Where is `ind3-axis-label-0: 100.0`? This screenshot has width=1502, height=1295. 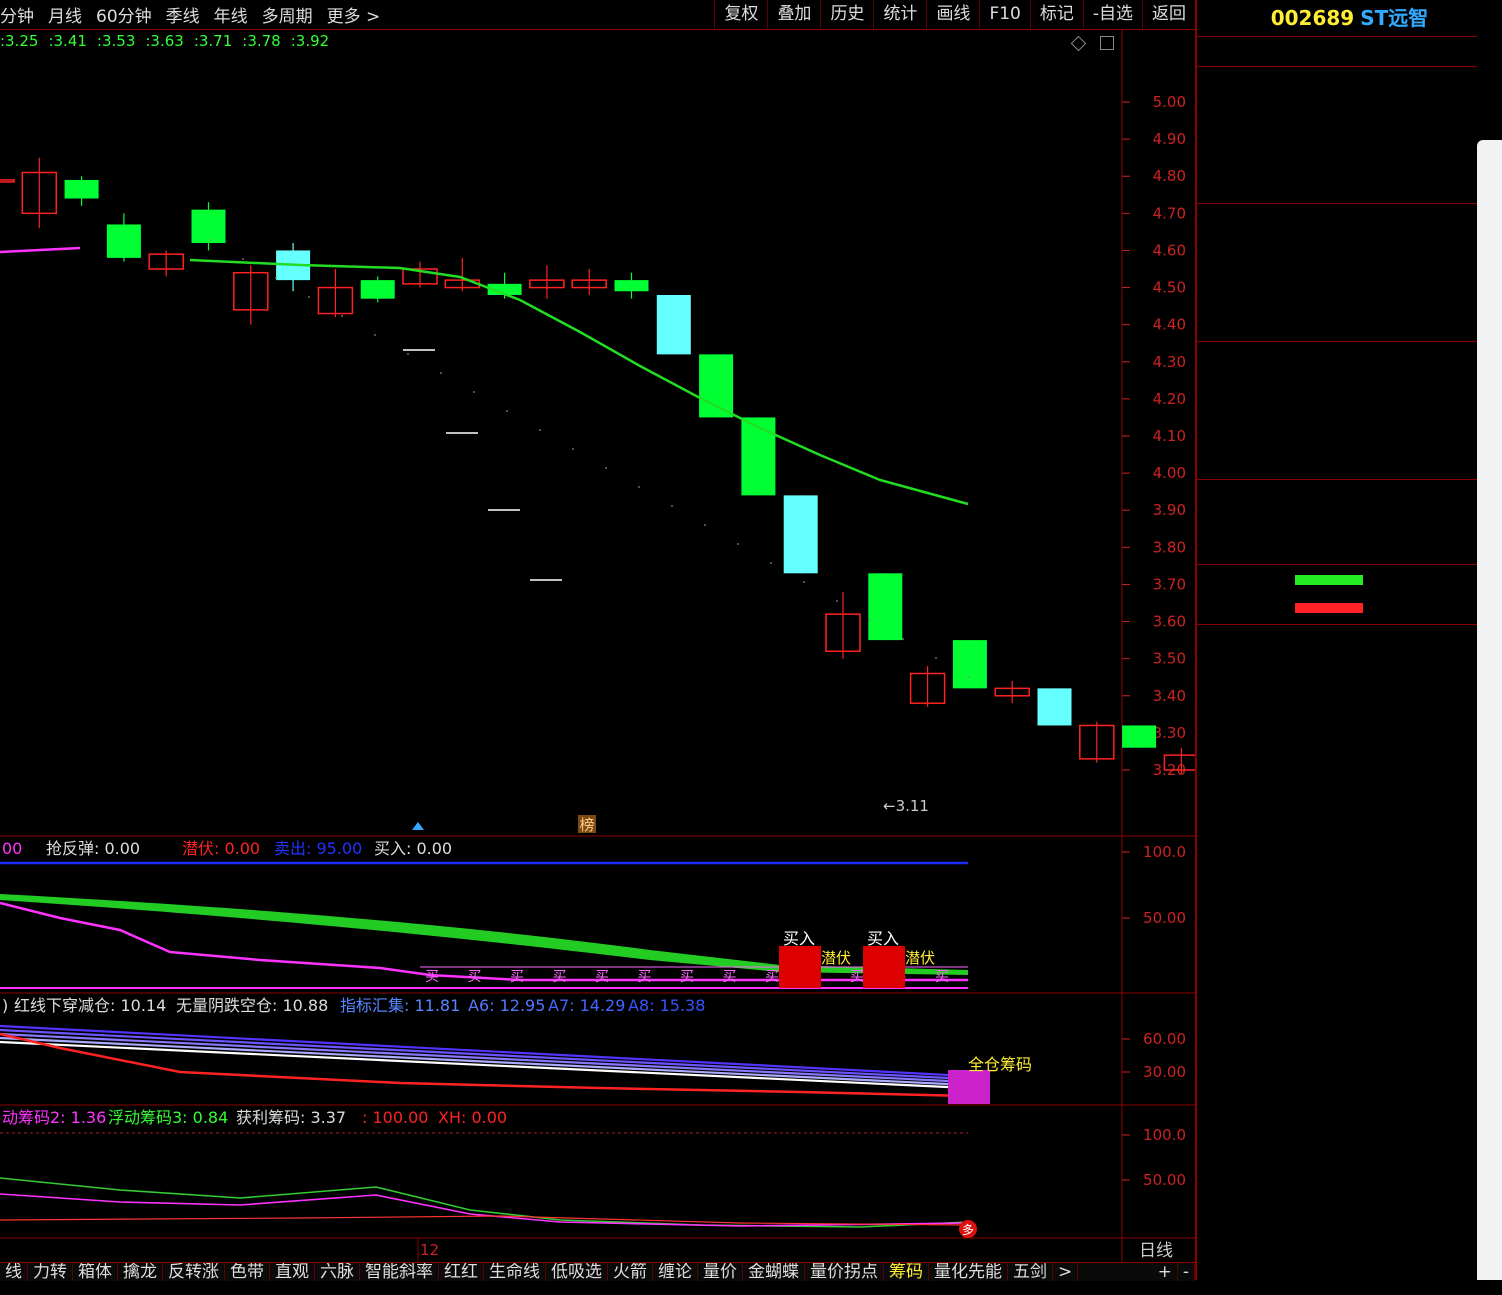 ind3-axis-label-0: 100.0 is located at coordinates (1164, 1135).